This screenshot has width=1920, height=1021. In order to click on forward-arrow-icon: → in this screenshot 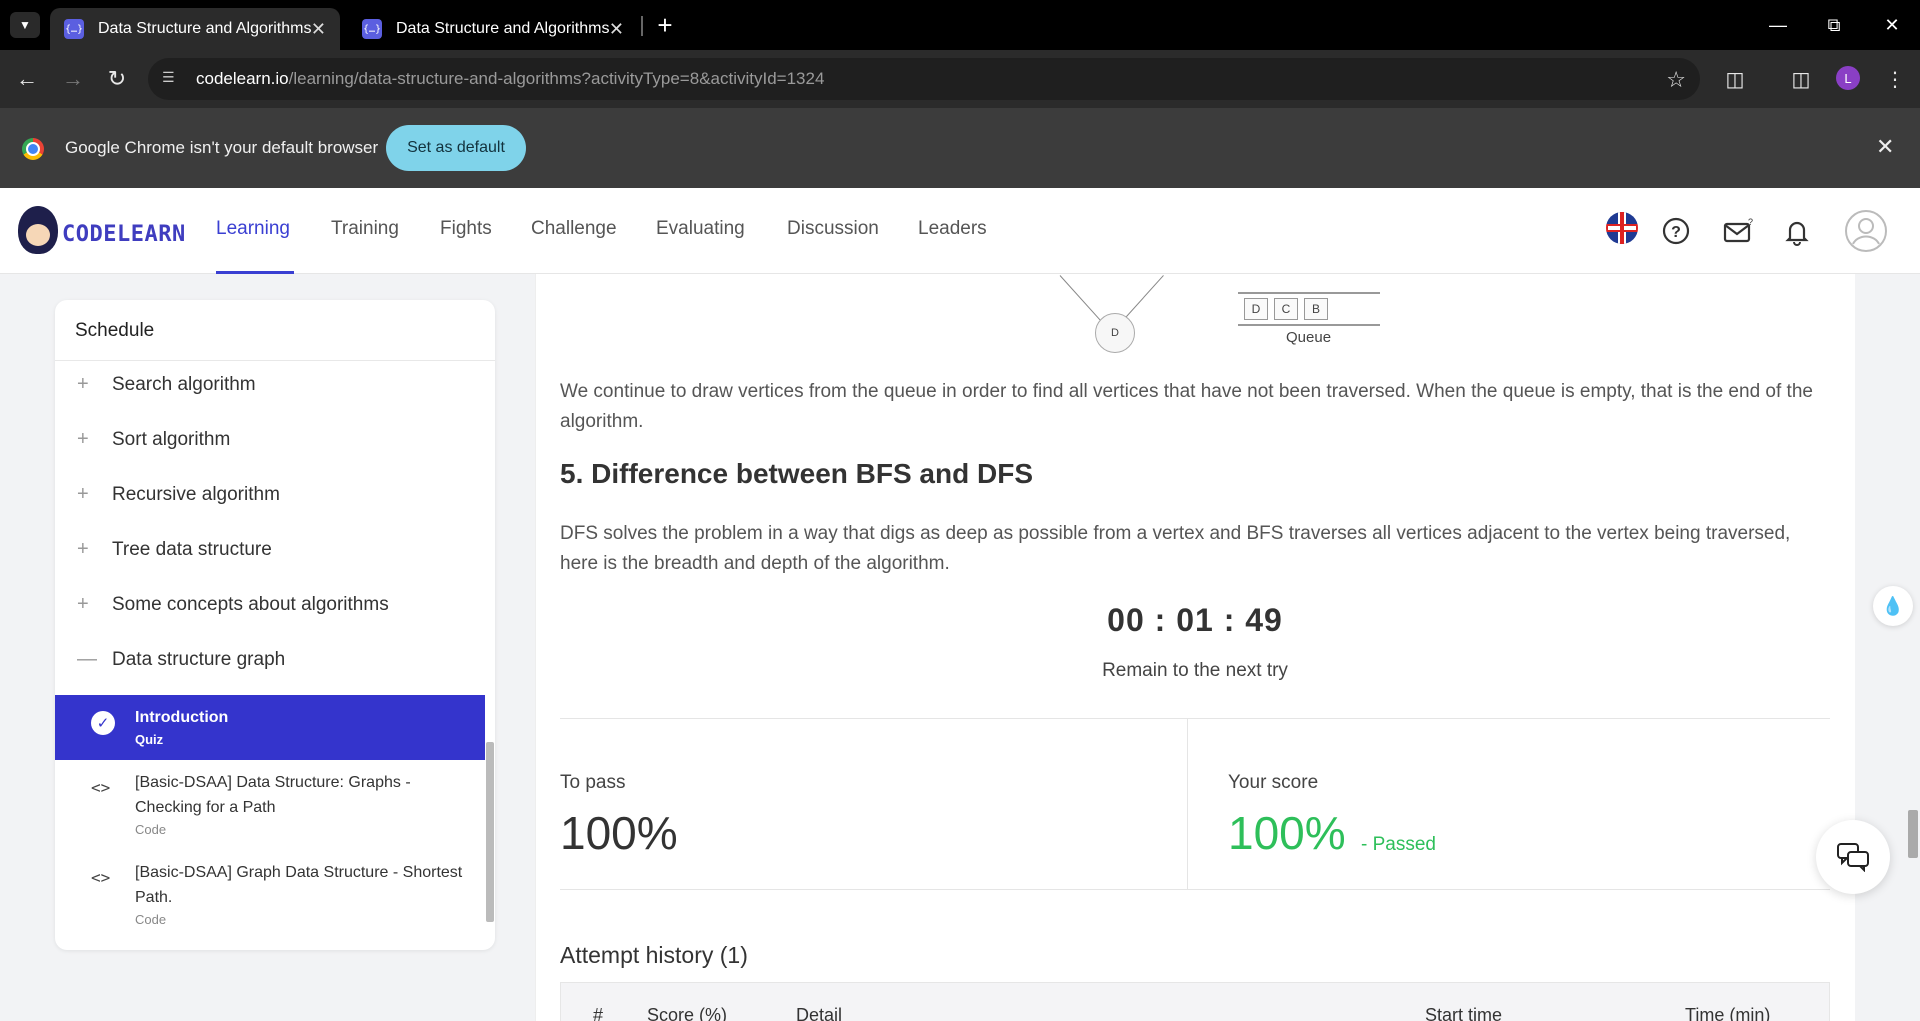, I will do `click(73, 79)`.